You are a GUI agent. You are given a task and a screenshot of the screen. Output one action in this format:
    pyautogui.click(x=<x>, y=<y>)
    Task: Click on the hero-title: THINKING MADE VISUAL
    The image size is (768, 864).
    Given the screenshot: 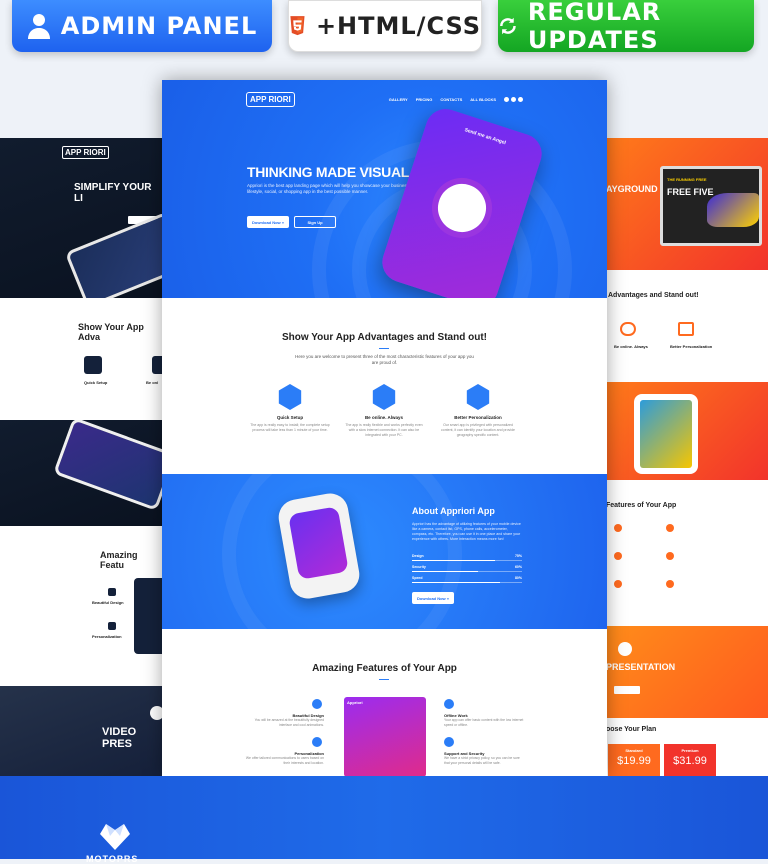 What is the action you would take?
    pyautogui.click(x=328, y=172)
    